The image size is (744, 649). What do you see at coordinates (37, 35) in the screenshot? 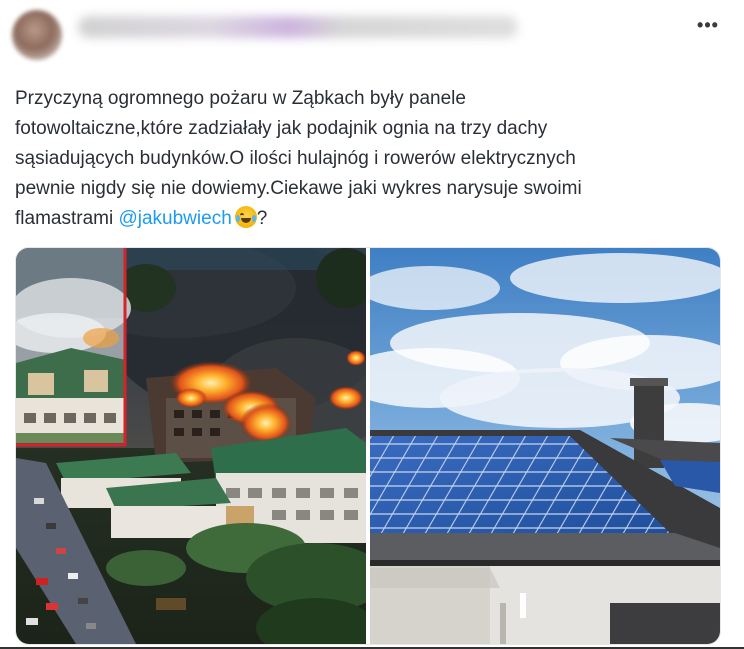
I see `avatar` at bounding box center [37, 35].